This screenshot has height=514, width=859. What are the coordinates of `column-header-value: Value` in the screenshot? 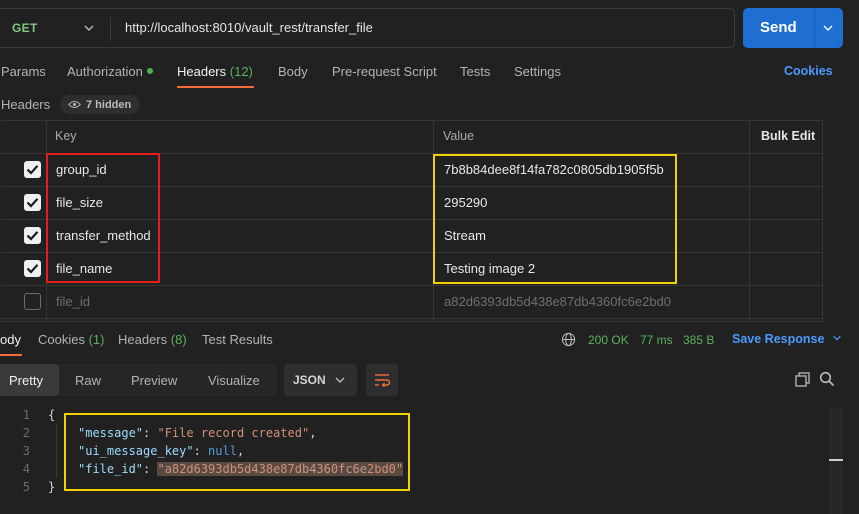 It's located at (459, 136).